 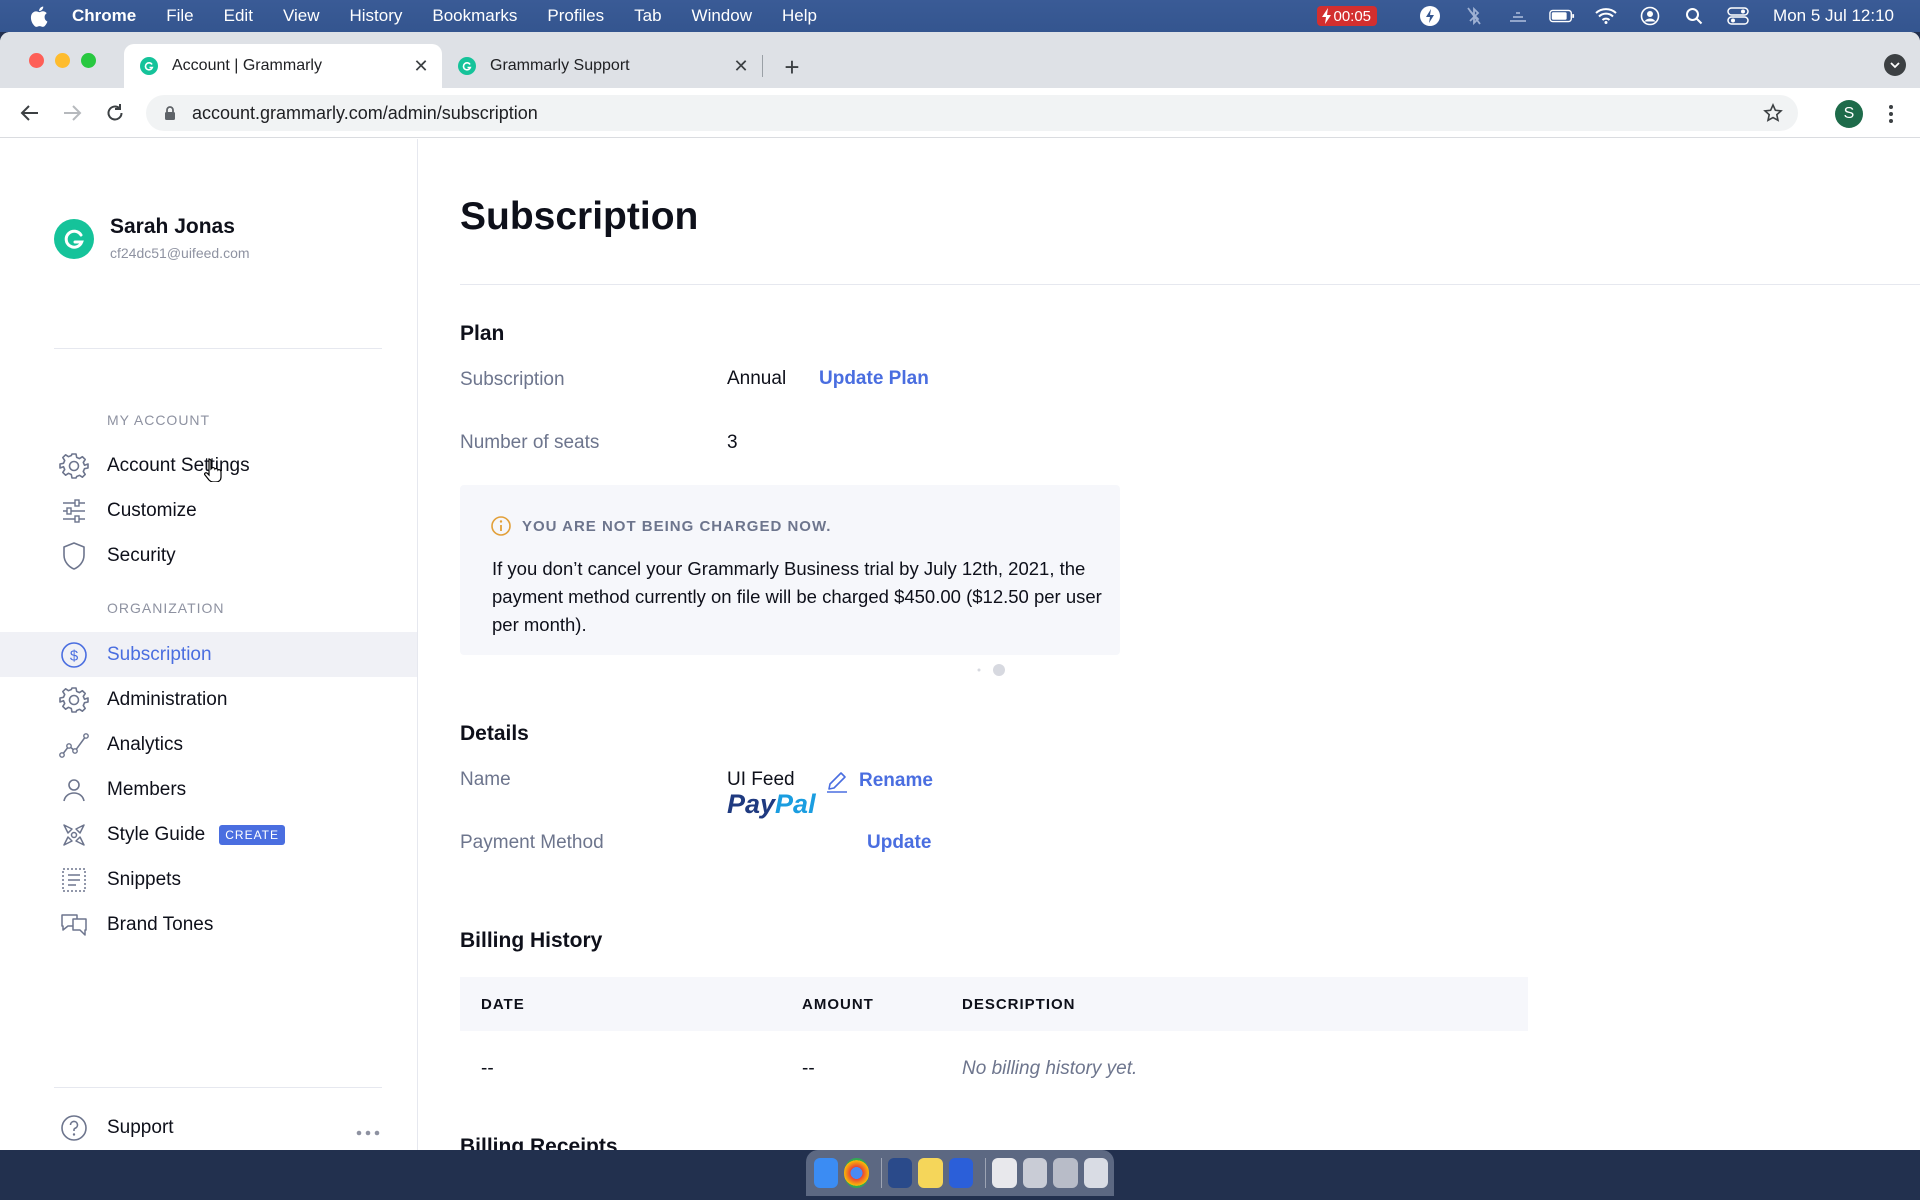 I want to click on wifi-icon, so click(x=1606, y=16).